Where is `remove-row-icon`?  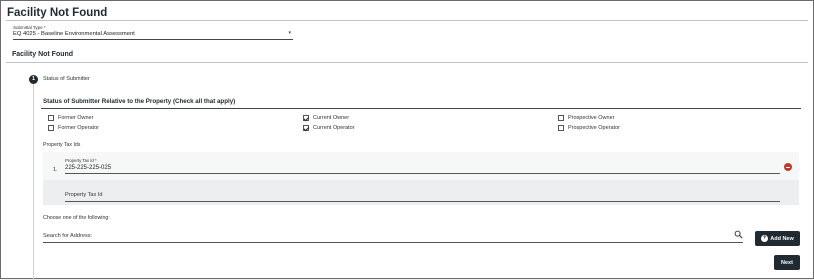
remove-row-icon is located at coordinates (788, 167).